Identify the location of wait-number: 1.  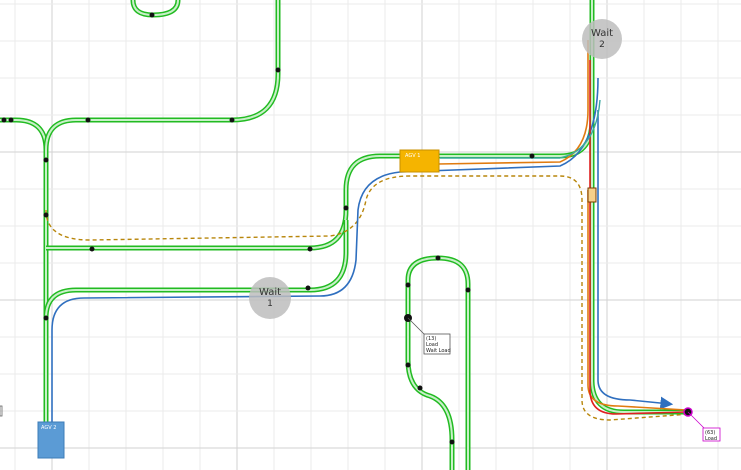
(270, 304).